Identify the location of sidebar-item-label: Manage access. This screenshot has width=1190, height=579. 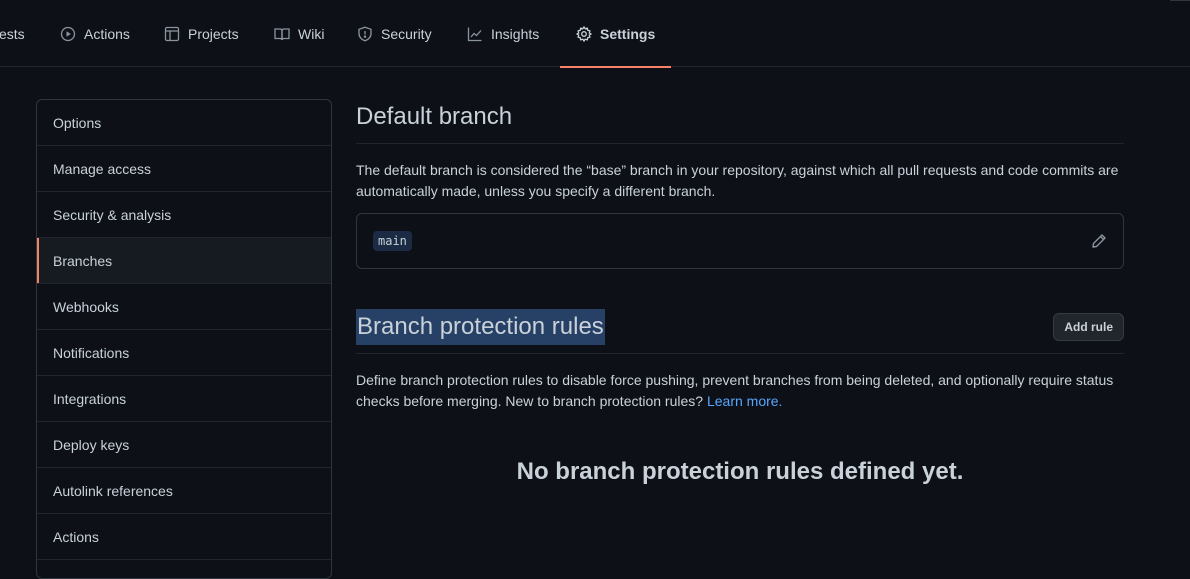
(102, 168).